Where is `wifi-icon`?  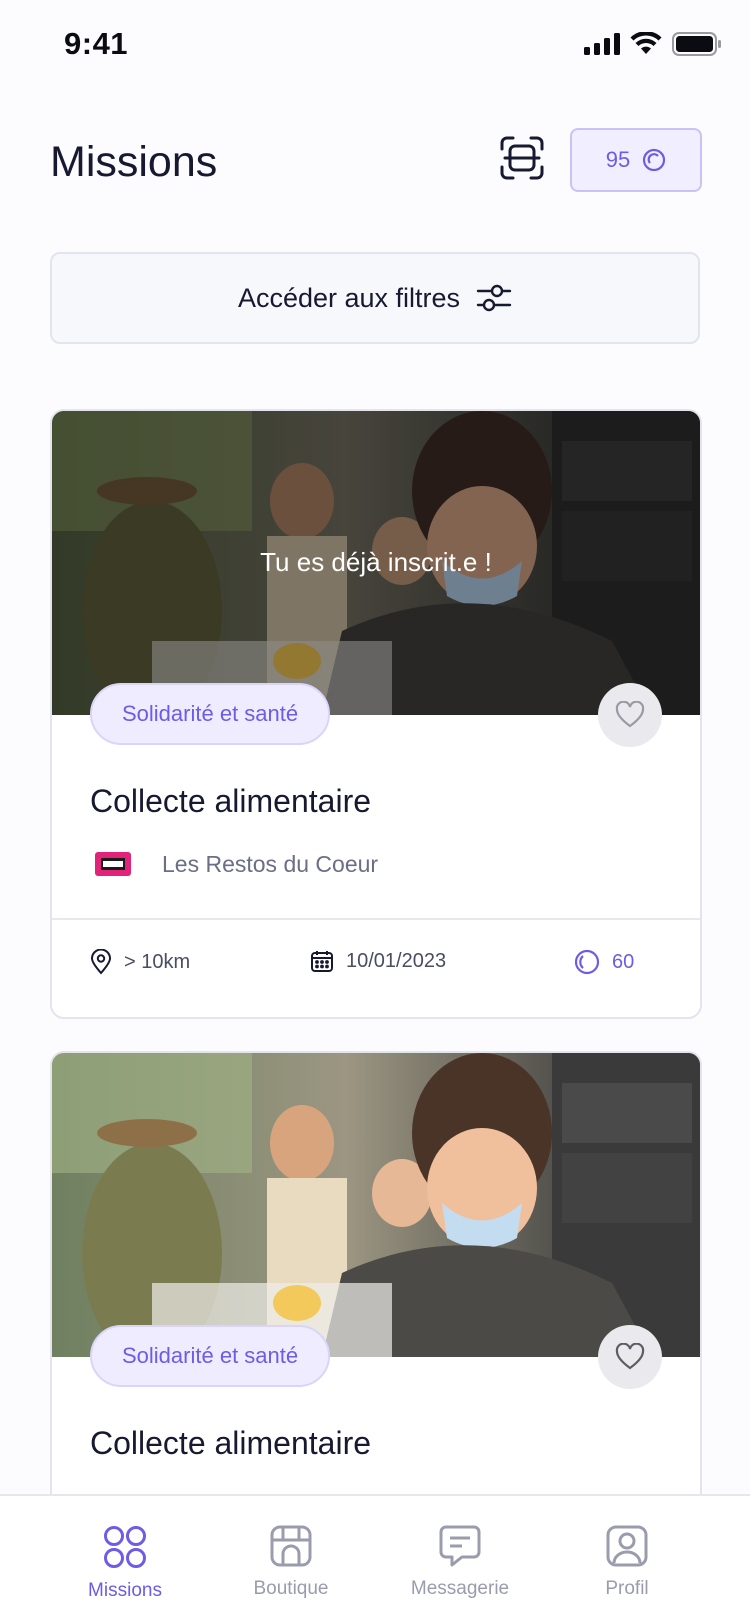 wifi-icon is located at coordinates (646, 43).